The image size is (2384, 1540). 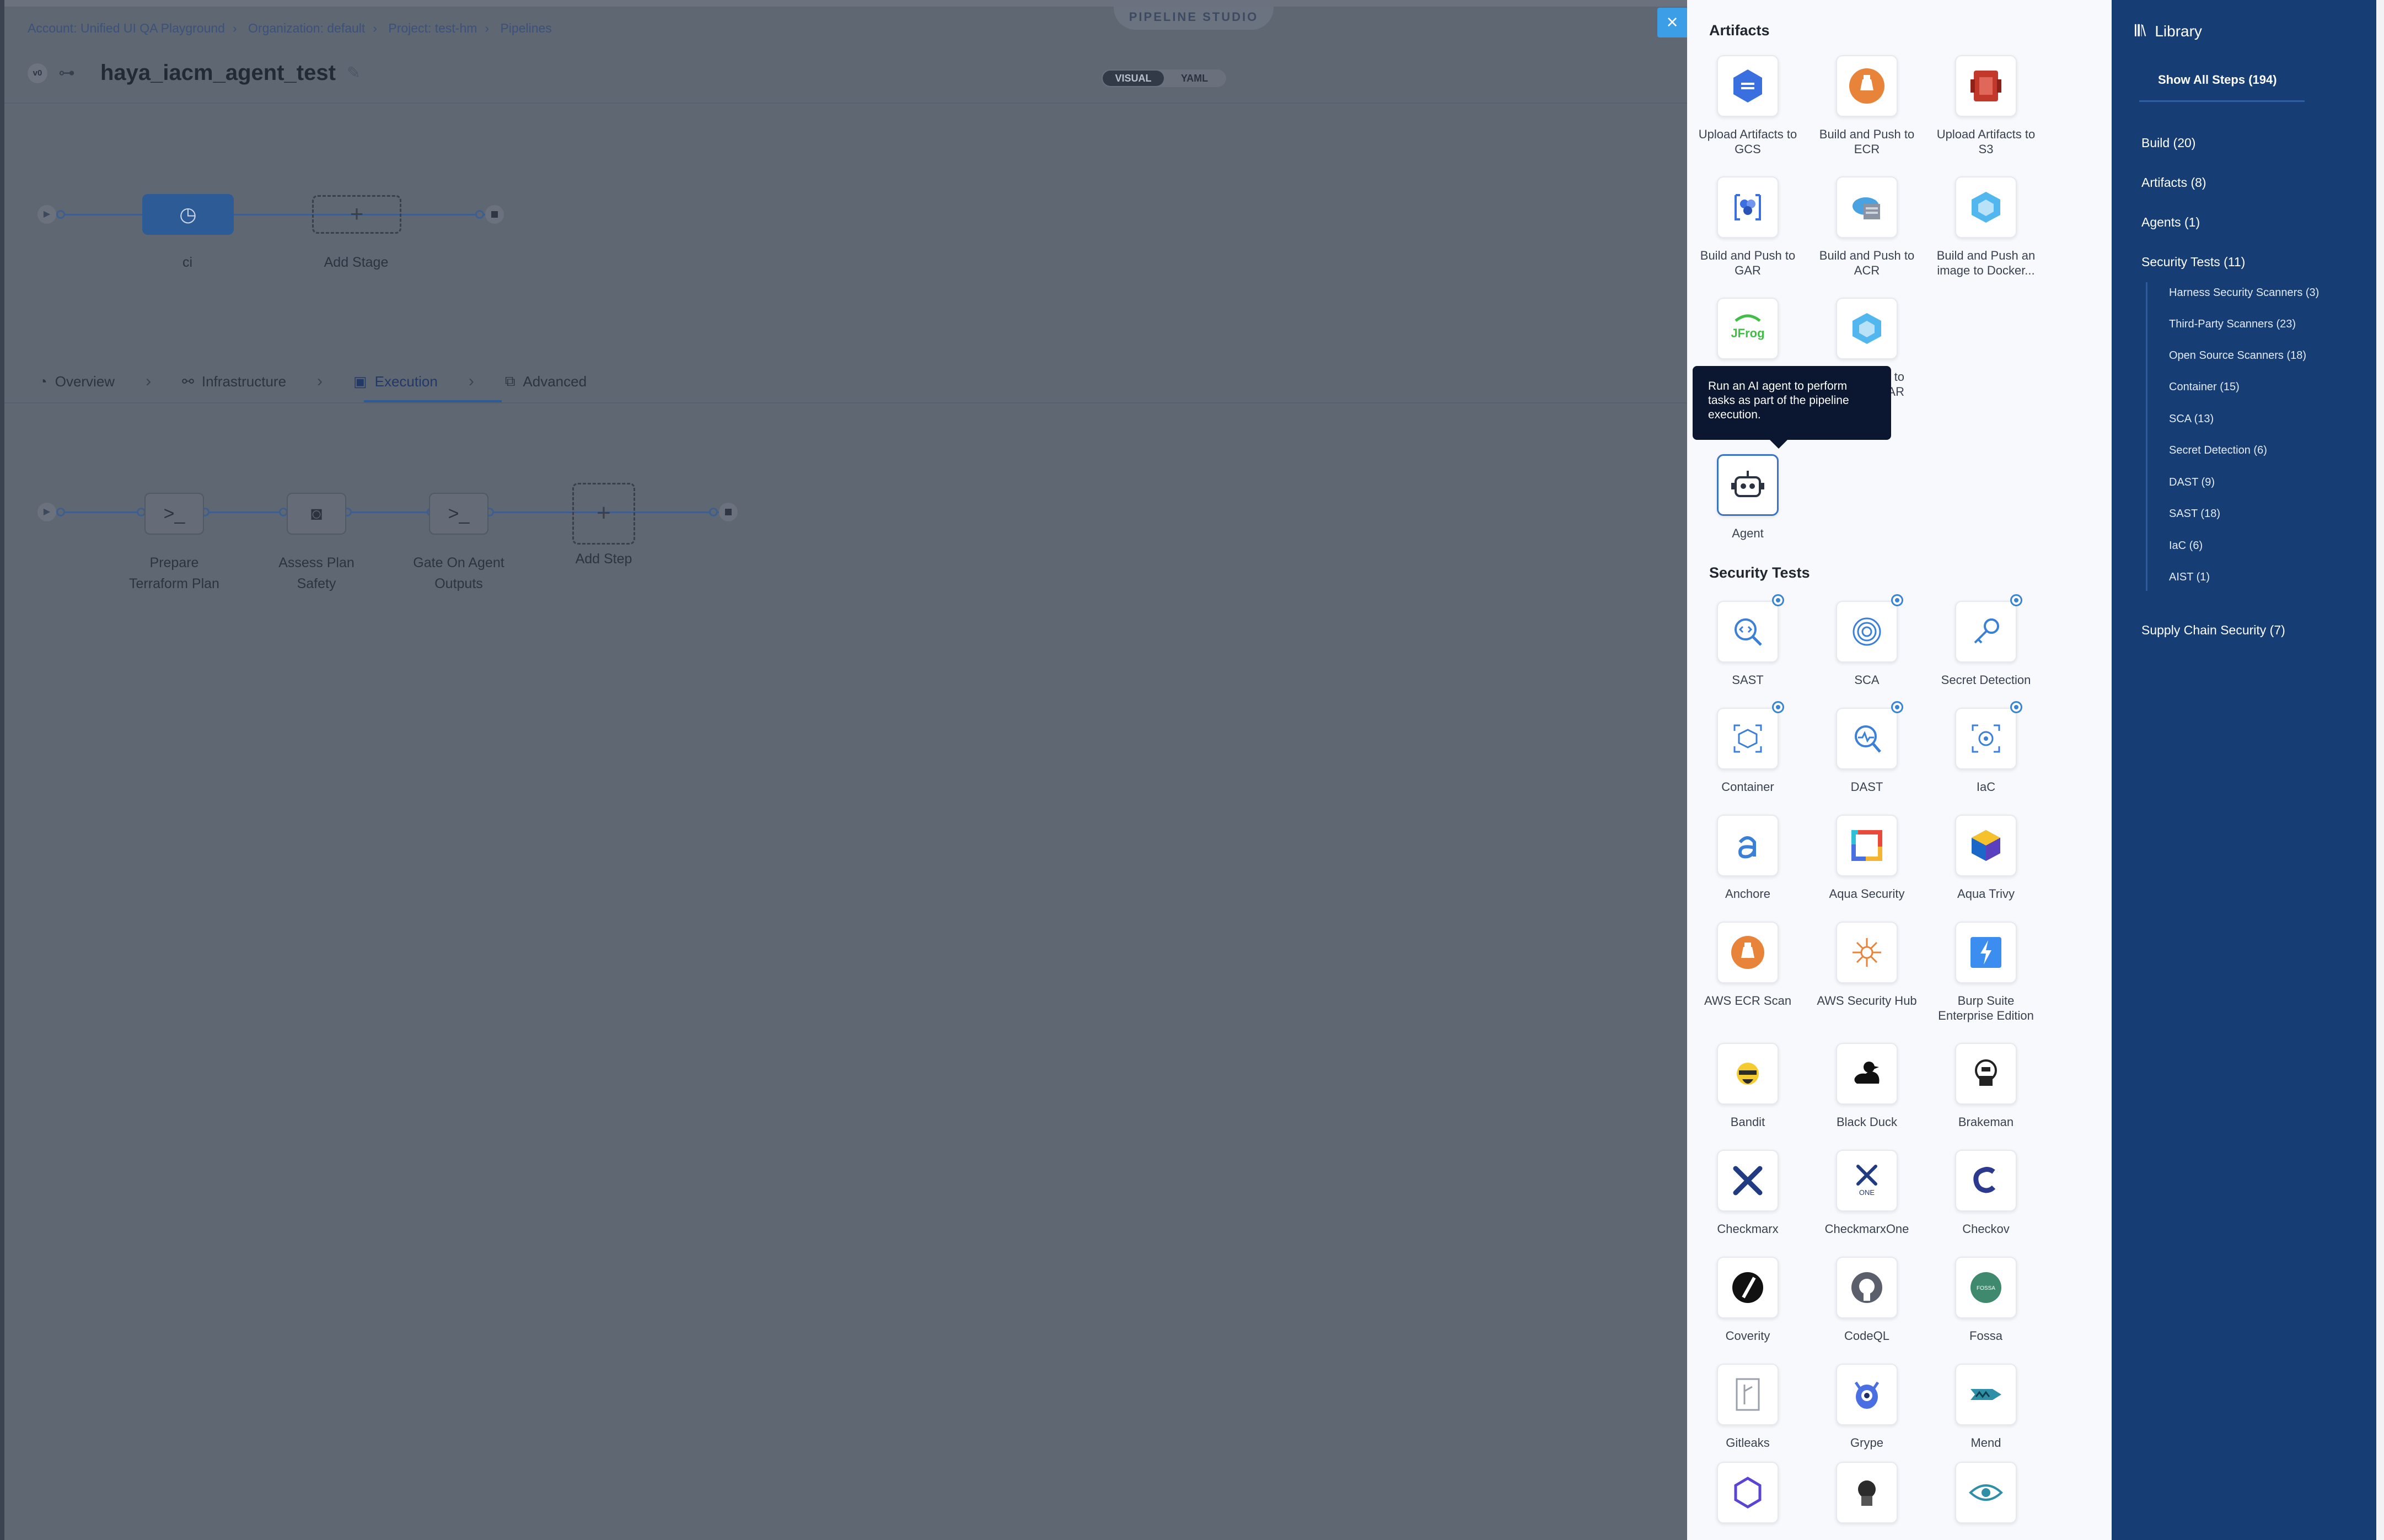 I want to click on docker-cube-icon, so click(x=1986, y=207).